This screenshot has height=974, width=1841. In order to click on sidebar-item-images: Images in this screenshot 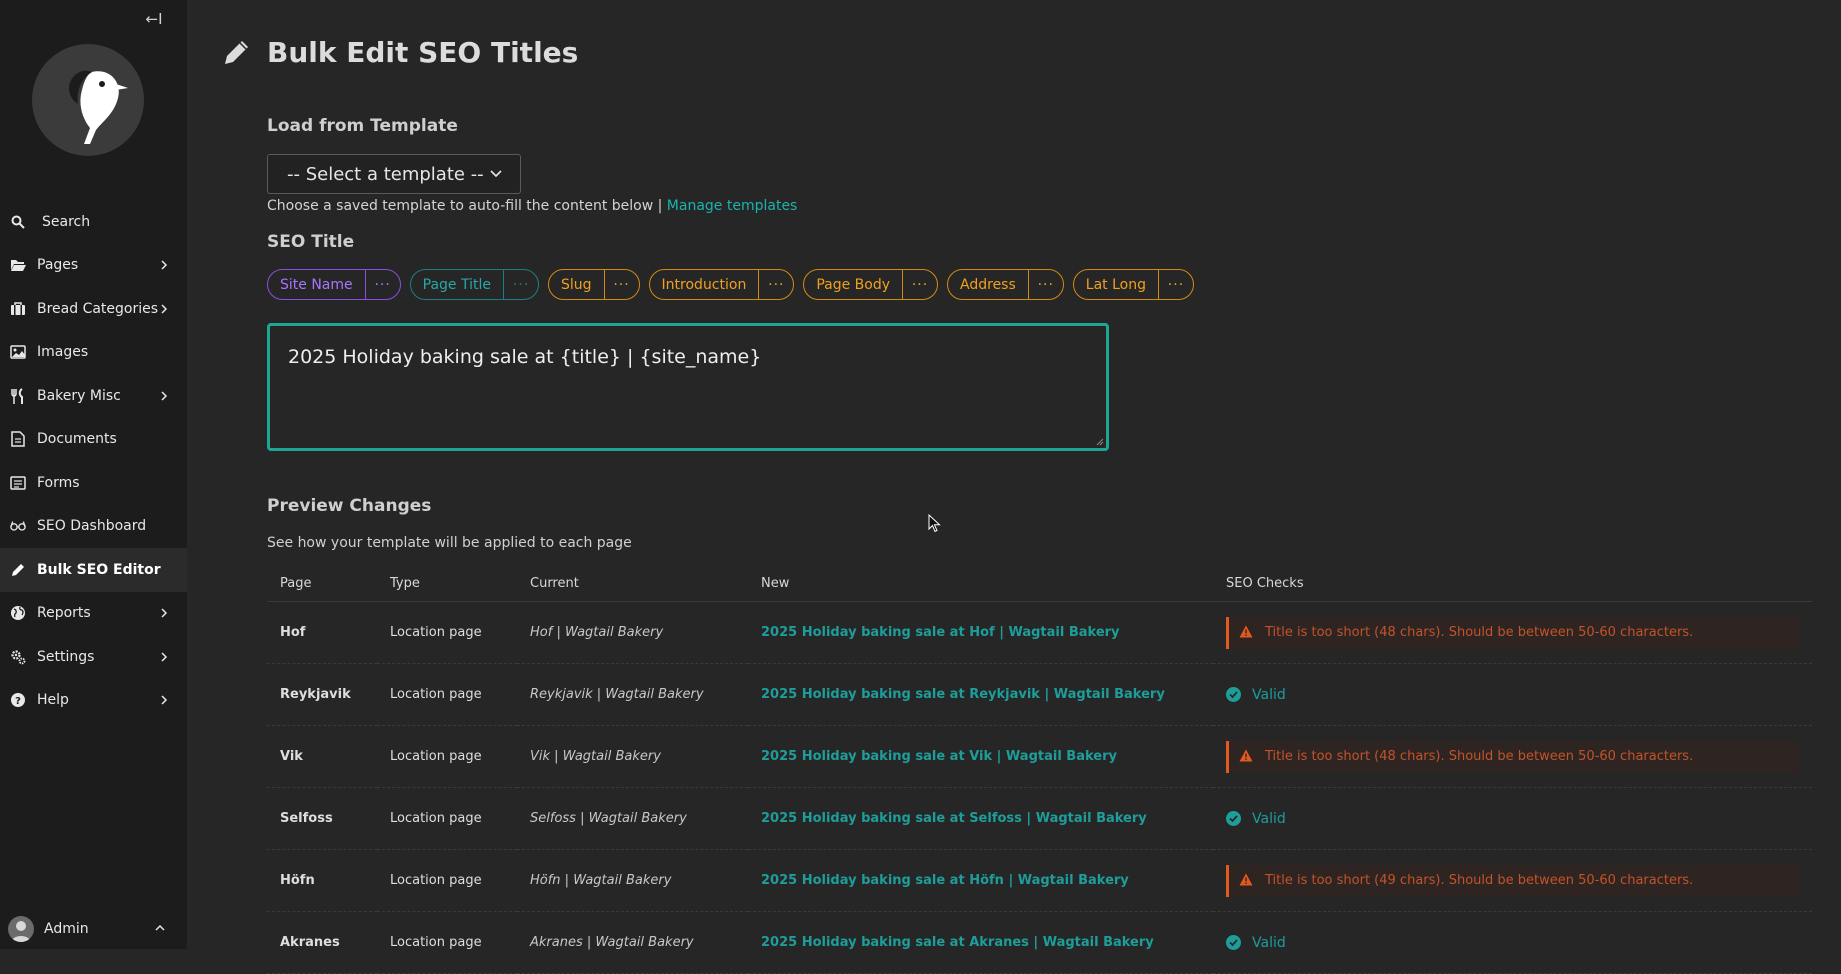, I will do `click(93, 353)`.